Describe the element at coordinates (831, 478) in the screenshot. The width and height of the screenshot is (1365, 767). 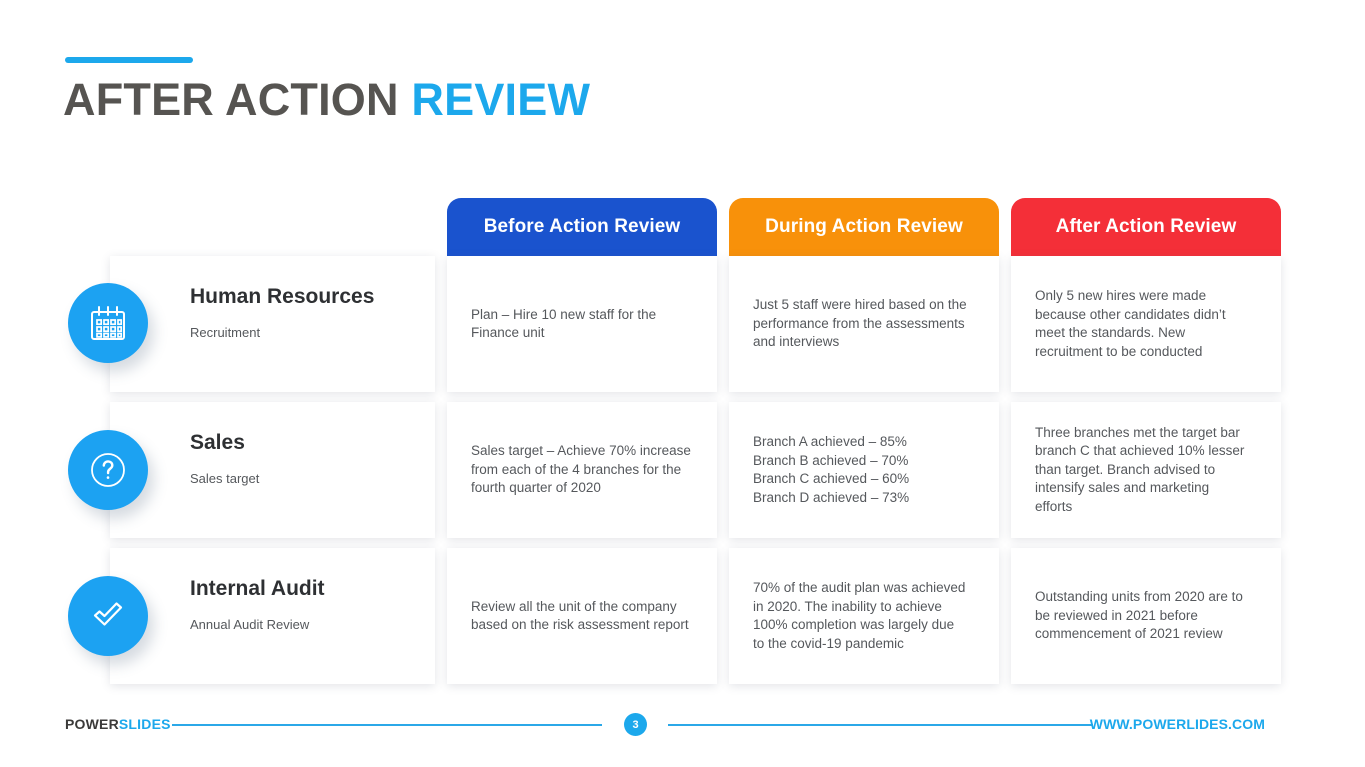
I see `cell-line: Branch C achieved – 60%` at that location.